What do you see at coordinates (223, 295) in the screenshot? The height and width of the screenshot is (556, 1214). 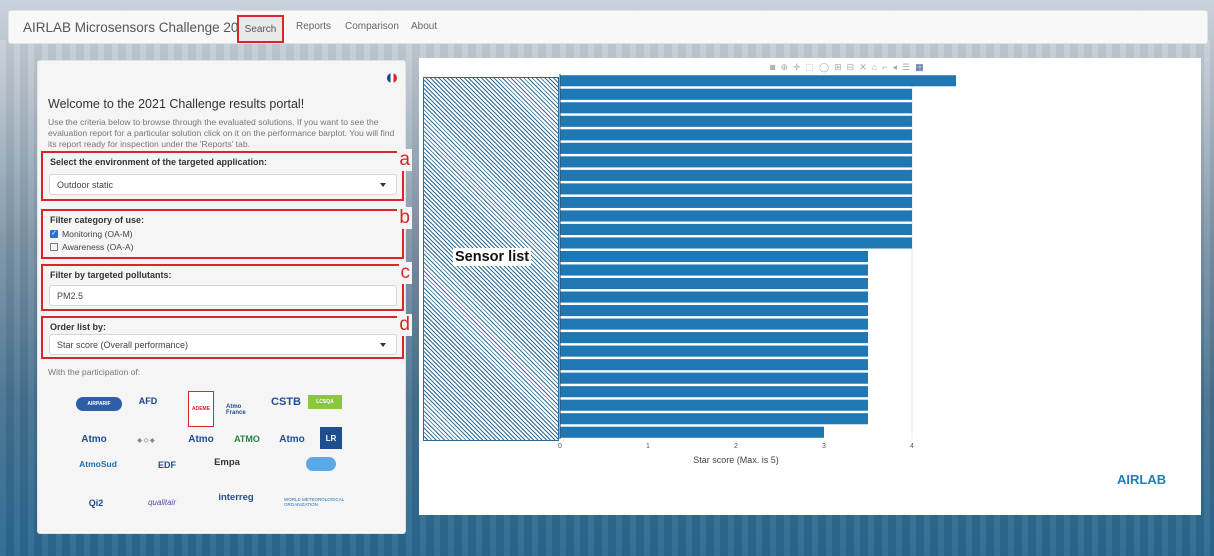 I see `pollutants-input: PM2.5` at bounding box center [223, 295].